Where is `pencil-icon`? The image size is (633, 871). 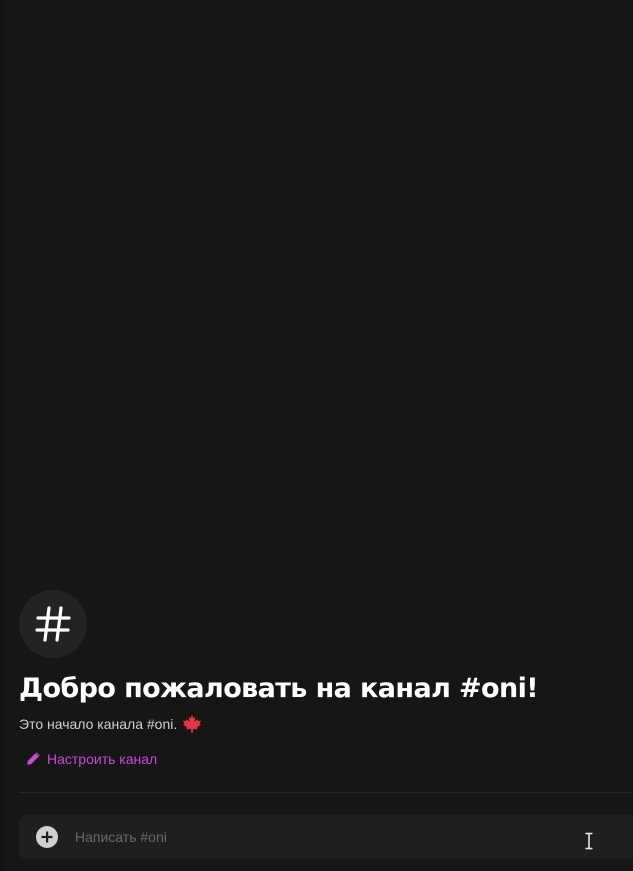 pencil-icon is located at coordinates (33, 758).